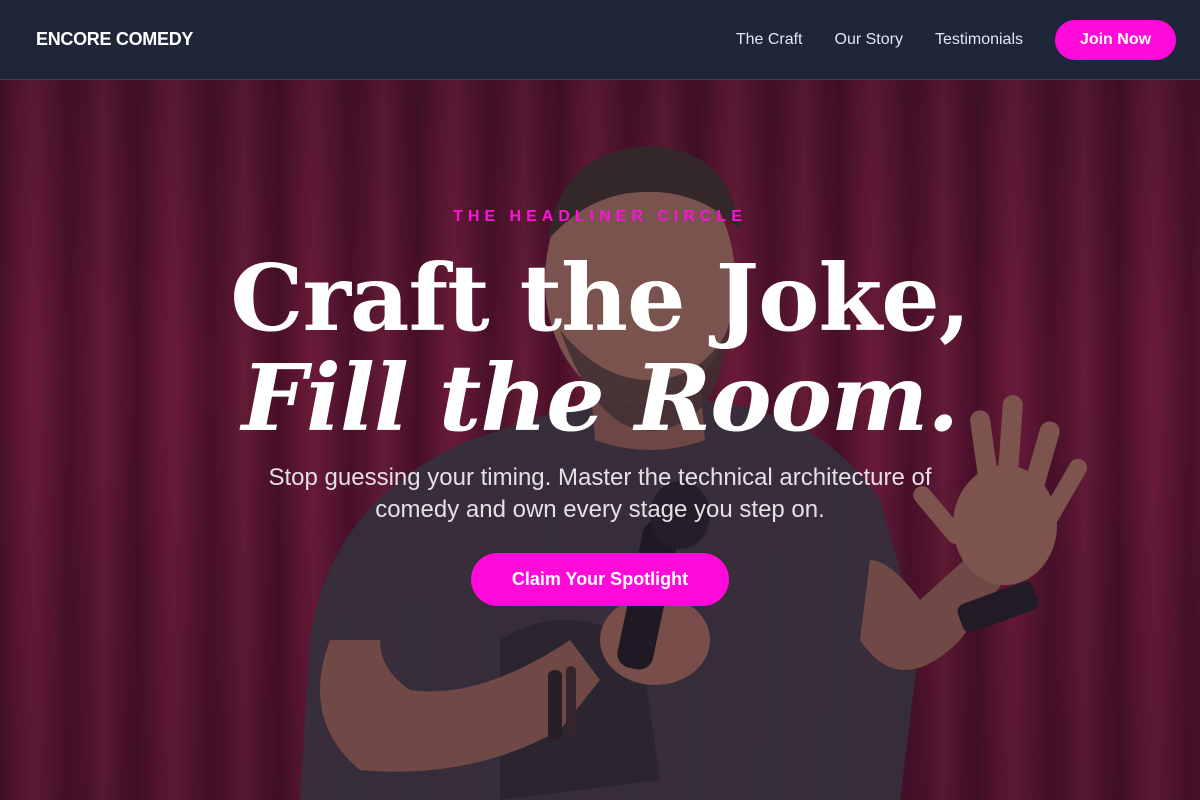  What do you see at coordinates (114, 39) in the screenshot?
I see `site-logo: ENCORE COMEDY` at bounding box center [114, 39].